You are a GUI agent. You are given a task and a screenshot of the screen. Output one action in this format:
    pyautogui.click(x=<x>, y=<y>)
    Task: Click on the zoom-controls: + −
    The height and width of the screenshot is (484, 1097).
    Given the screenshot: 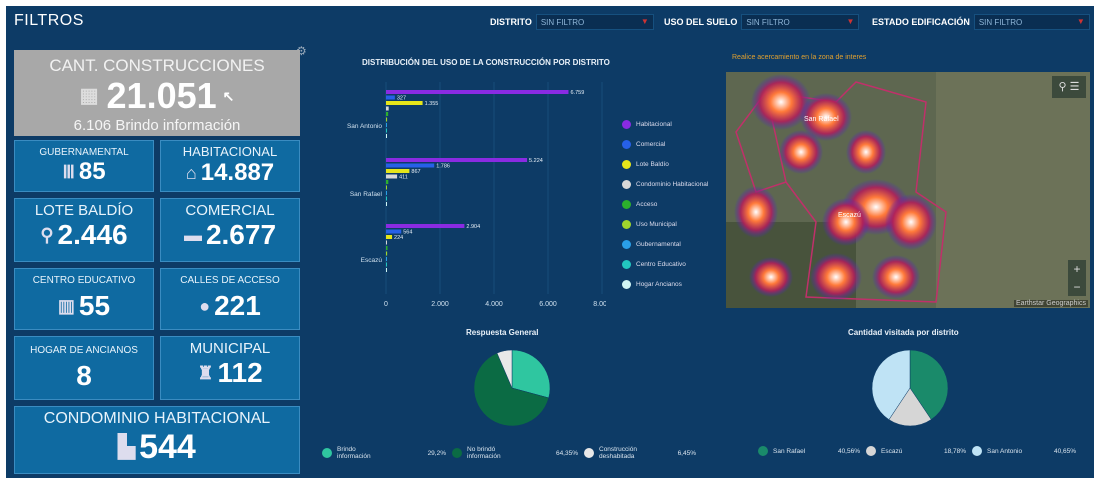 What is the action you would take?
    pyautogui.click(x=1077, y=278)
    